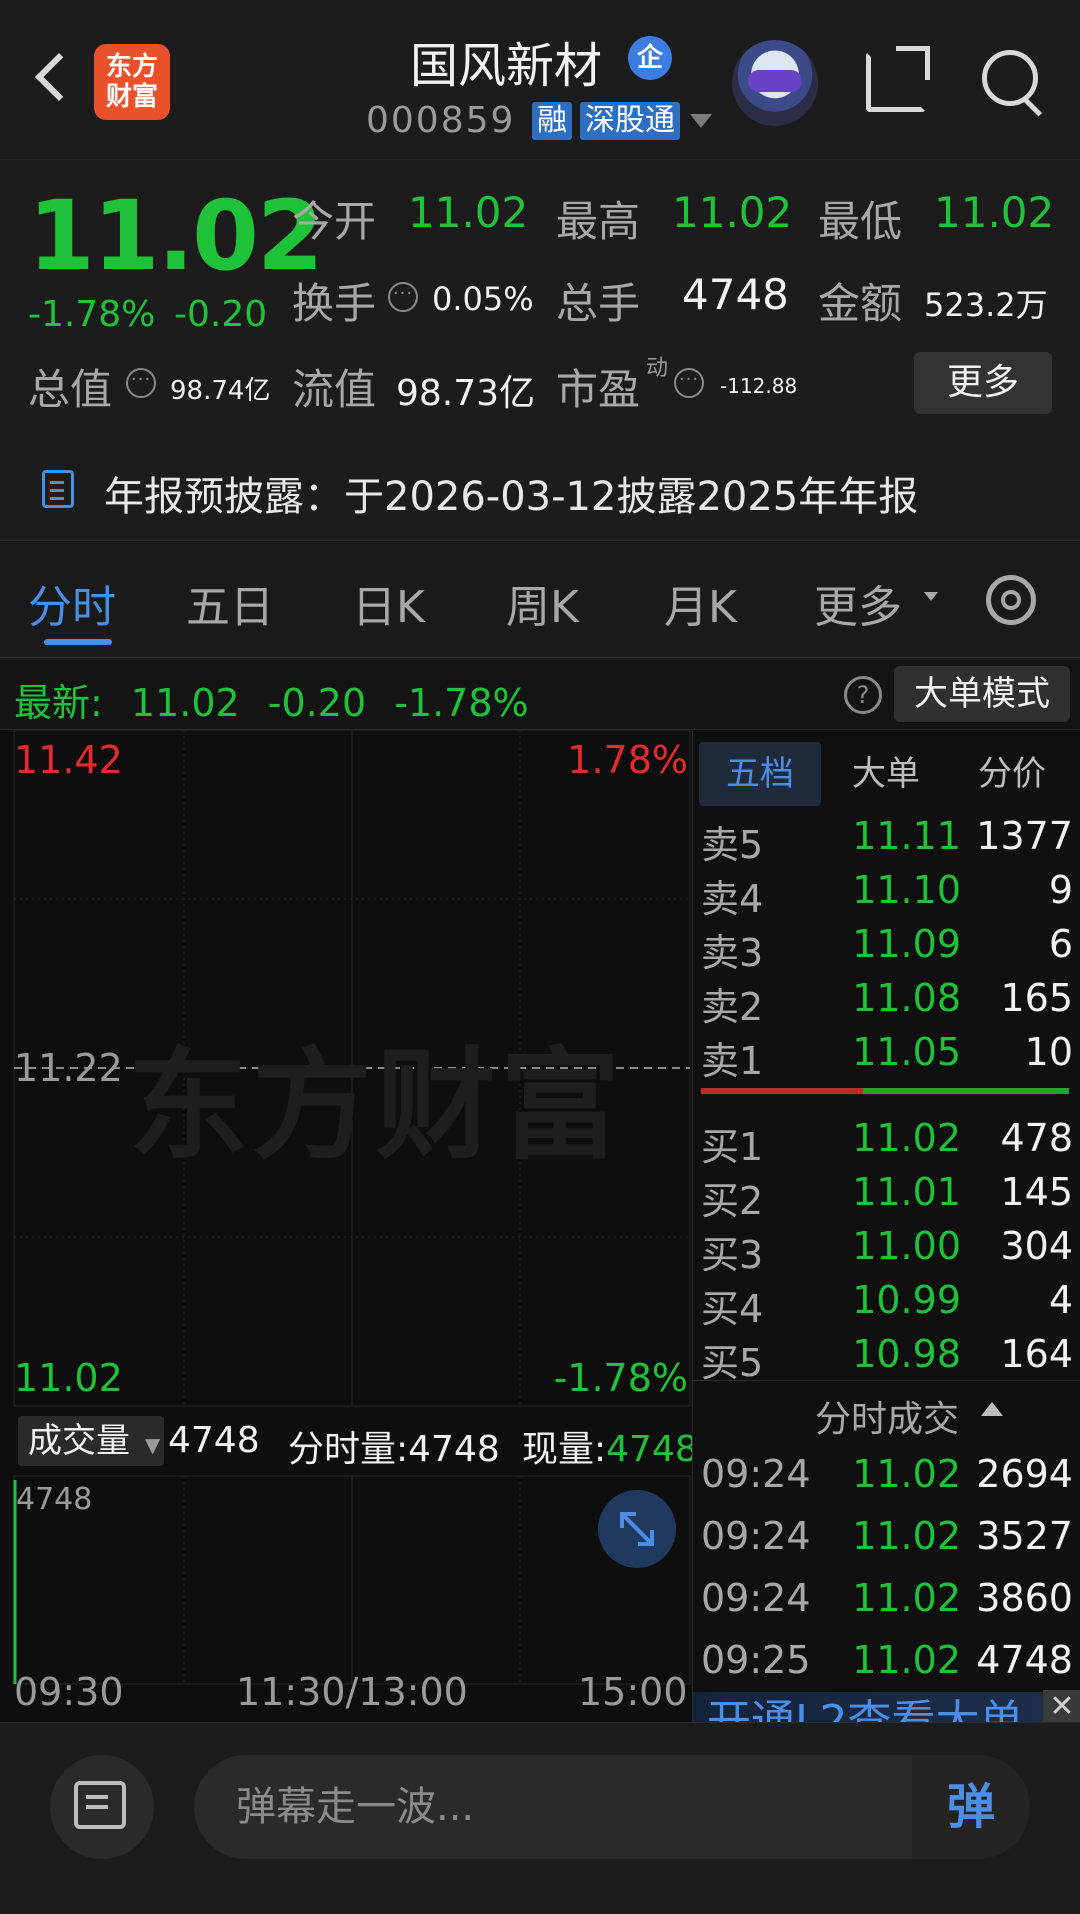 The image size is (1080, 1914). I want to click on current-volume-label: 现量:, so click(564, 1449).